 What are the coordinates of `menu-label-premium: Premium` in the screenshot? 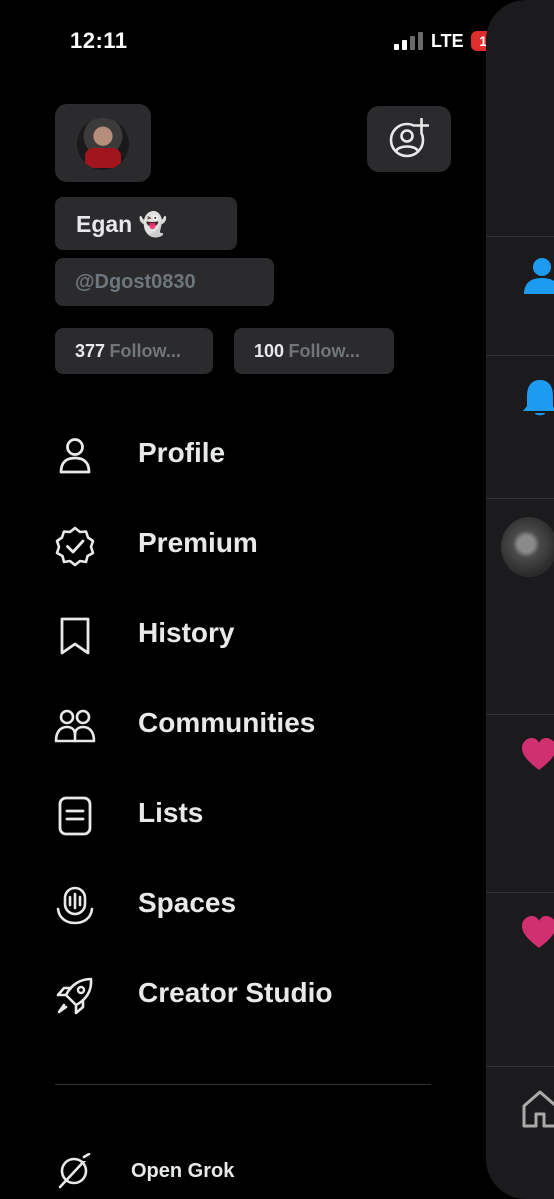 It's located at (198, 542).